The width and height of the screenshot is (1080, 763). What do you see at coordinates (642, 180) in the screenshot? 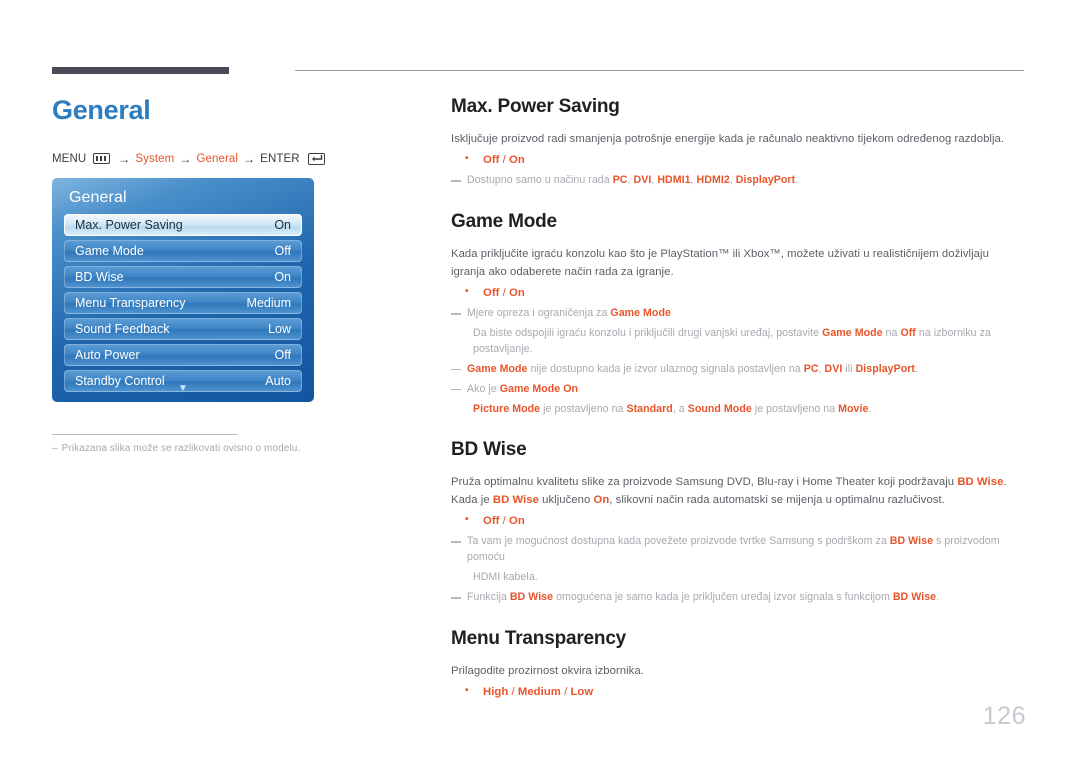
I see `note-accent-dvi: DVI` at bounding box center [642, 180].